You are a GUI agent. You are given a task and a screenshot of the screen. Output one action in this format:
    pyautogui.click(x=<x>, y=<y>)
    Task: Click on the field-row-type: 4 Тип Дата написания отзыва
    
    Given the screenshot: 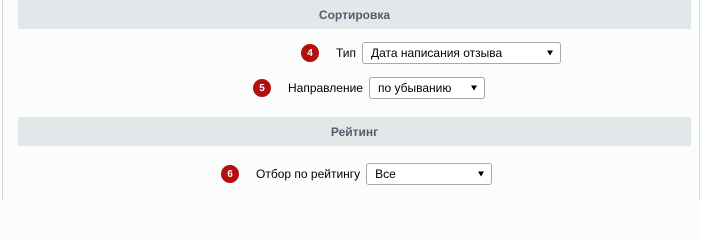 What is the action you would take?
    pyautogui.click(x=431, y=53)
    